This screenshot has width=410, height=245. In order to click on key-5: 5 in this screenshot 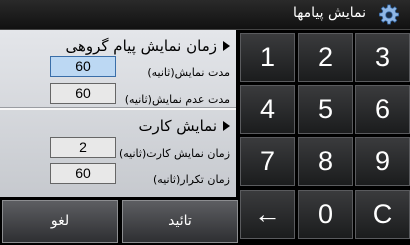, I will do `click(325, 109)`.